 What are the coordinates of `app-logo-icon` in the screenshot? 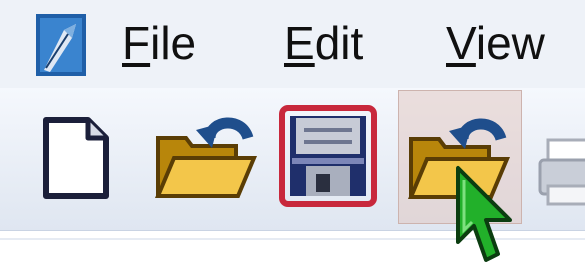 It's located at (63, 45).